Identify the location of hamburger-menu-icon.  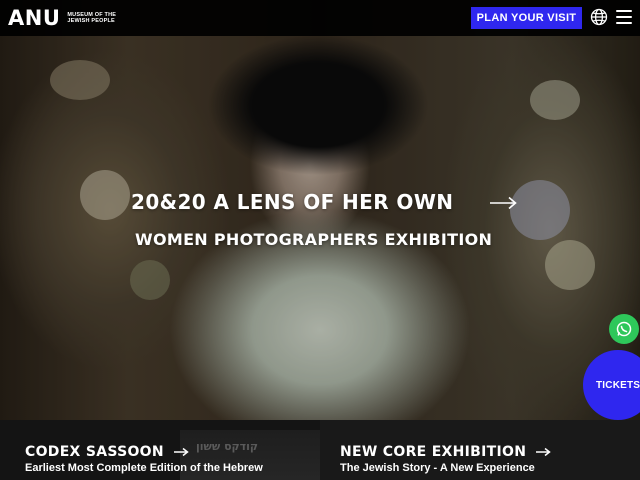
(624, 17).